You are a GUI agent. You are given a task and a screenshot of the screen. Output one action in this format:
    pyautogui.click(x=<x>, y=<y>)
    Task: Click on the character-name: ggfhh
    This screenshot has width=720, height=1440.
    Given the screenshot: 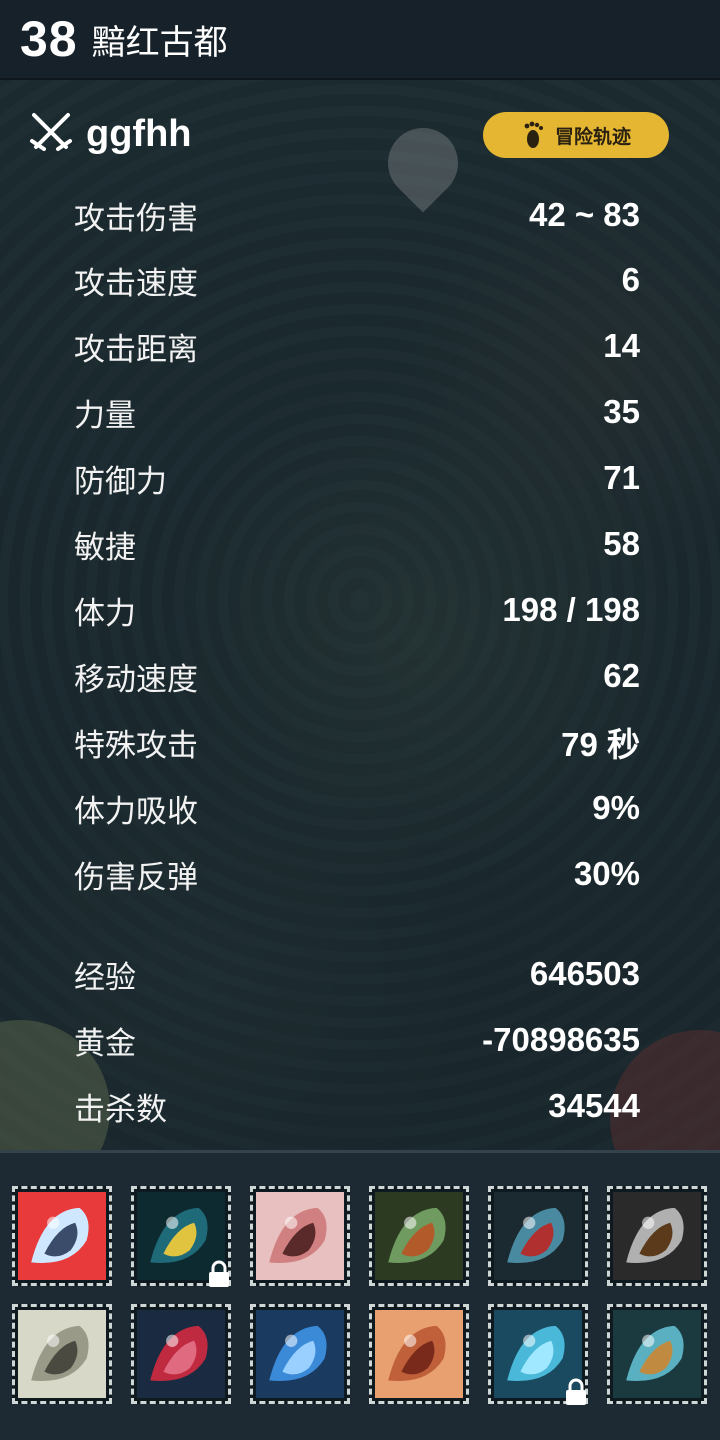 What is the action you would take?
    pyautogui.click(x=139, y=133)
    